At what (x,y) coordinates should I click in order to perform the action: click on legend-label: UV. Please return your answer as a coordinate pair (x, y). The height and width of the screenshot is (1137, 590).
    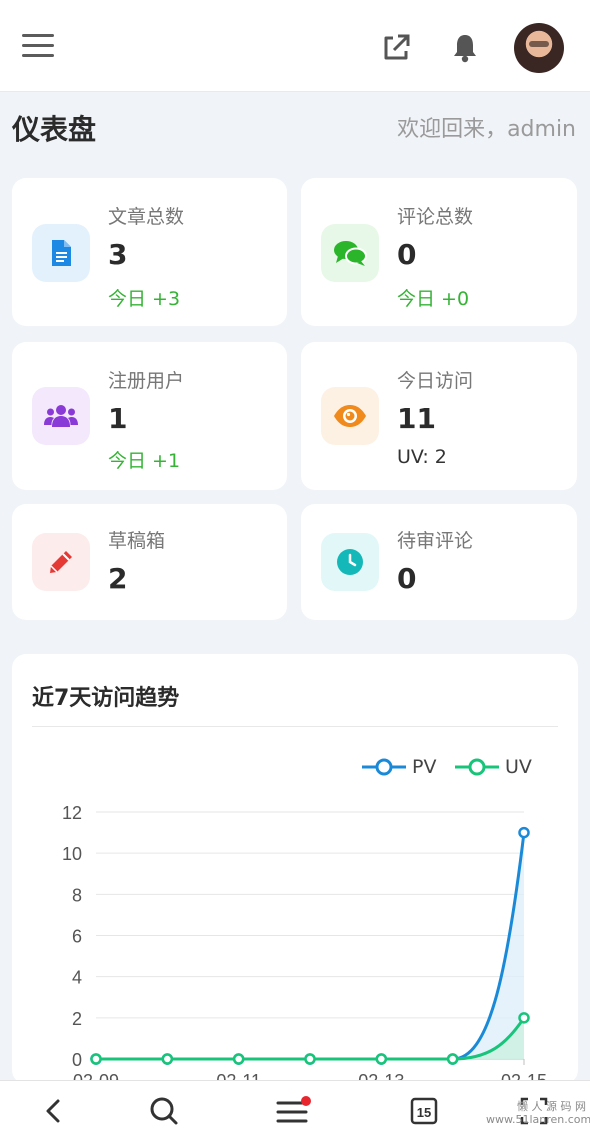
    Looking at the image, I should click on (518, 767).